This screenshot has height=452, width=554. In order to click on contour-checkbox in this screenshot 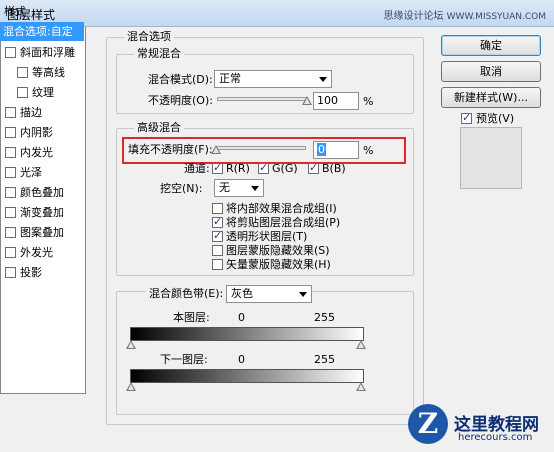, I will do `click(22, 72)`.